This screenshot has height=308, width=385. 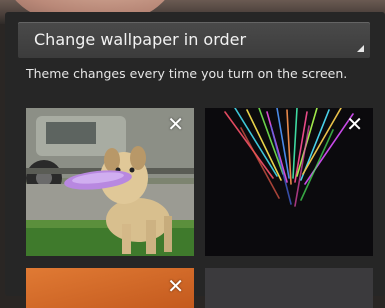 What do you see at coordinates (360, 48) in the screenshot?
I see `dropdown-corner-icon` at bounding box center [360, 48].